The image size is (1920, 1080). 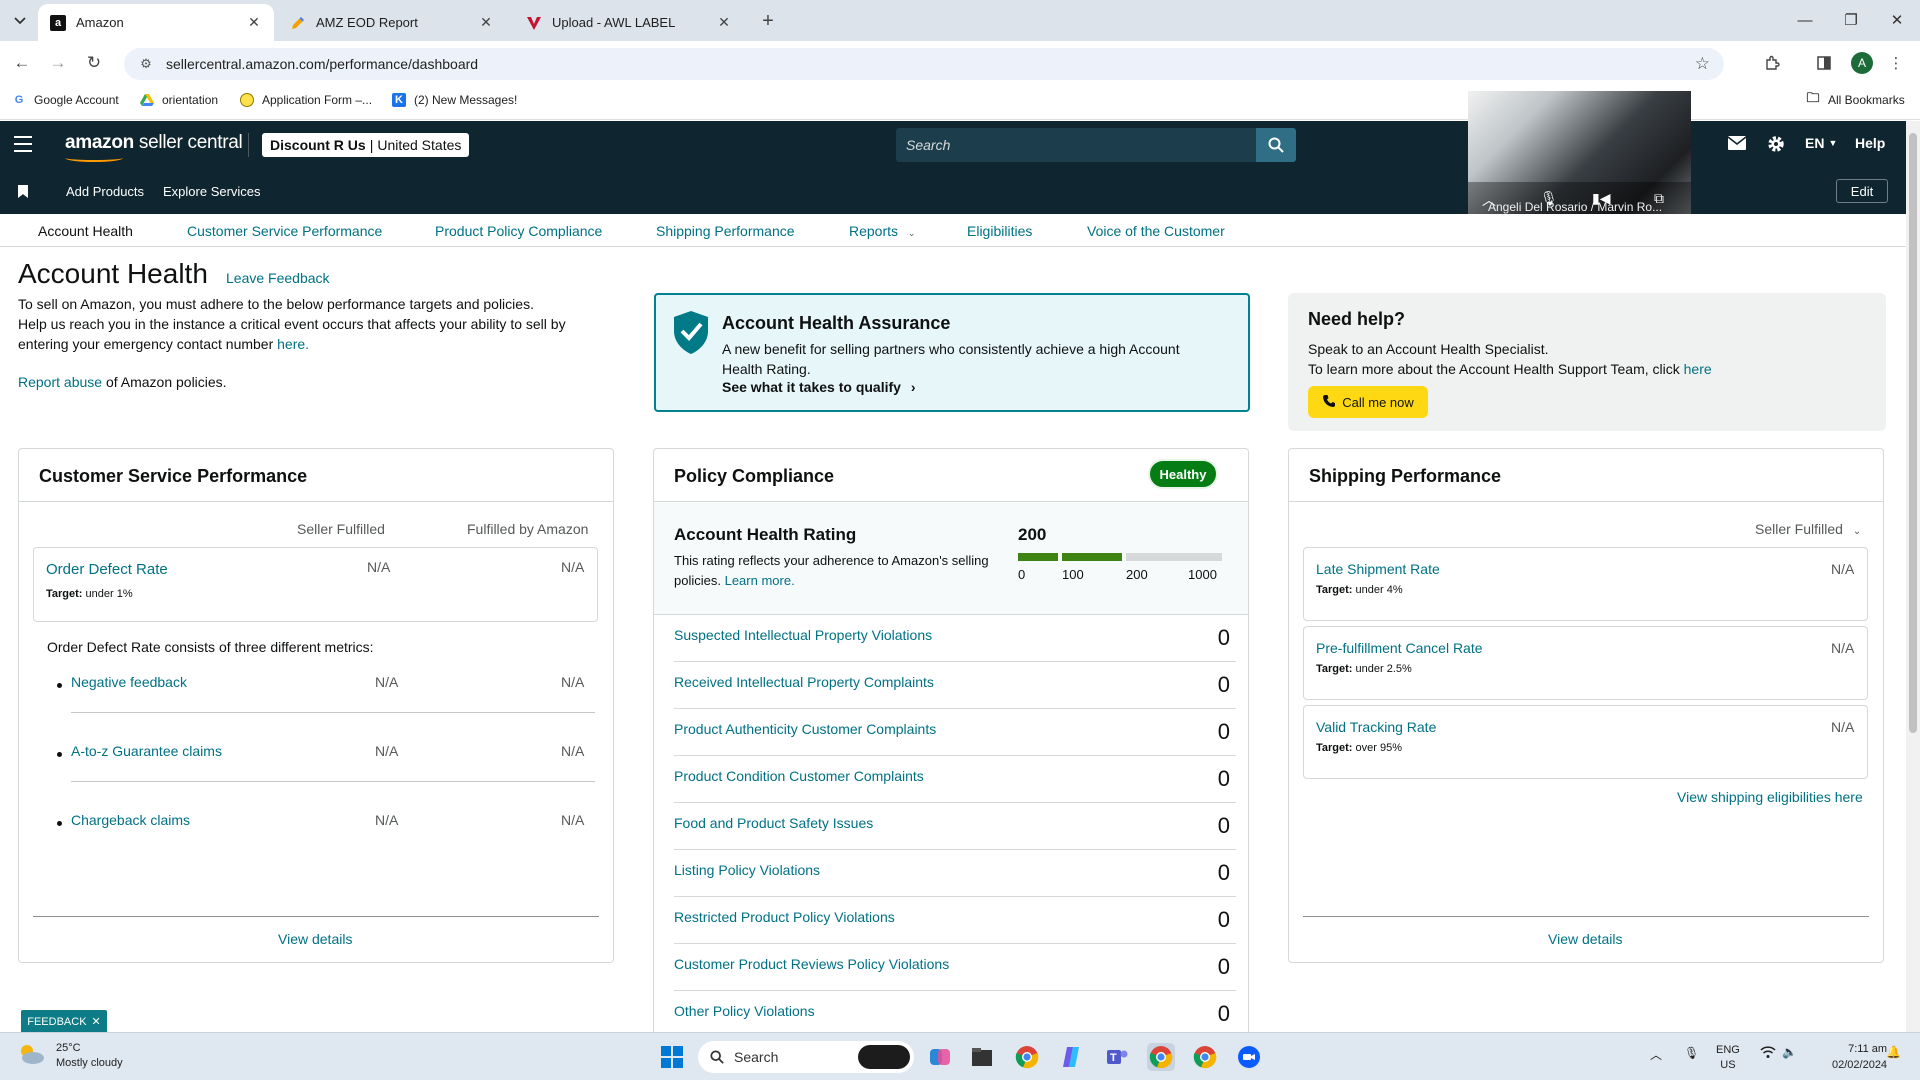 I want to click on close-window-icon: ✕, so click(x=1897, y=20).